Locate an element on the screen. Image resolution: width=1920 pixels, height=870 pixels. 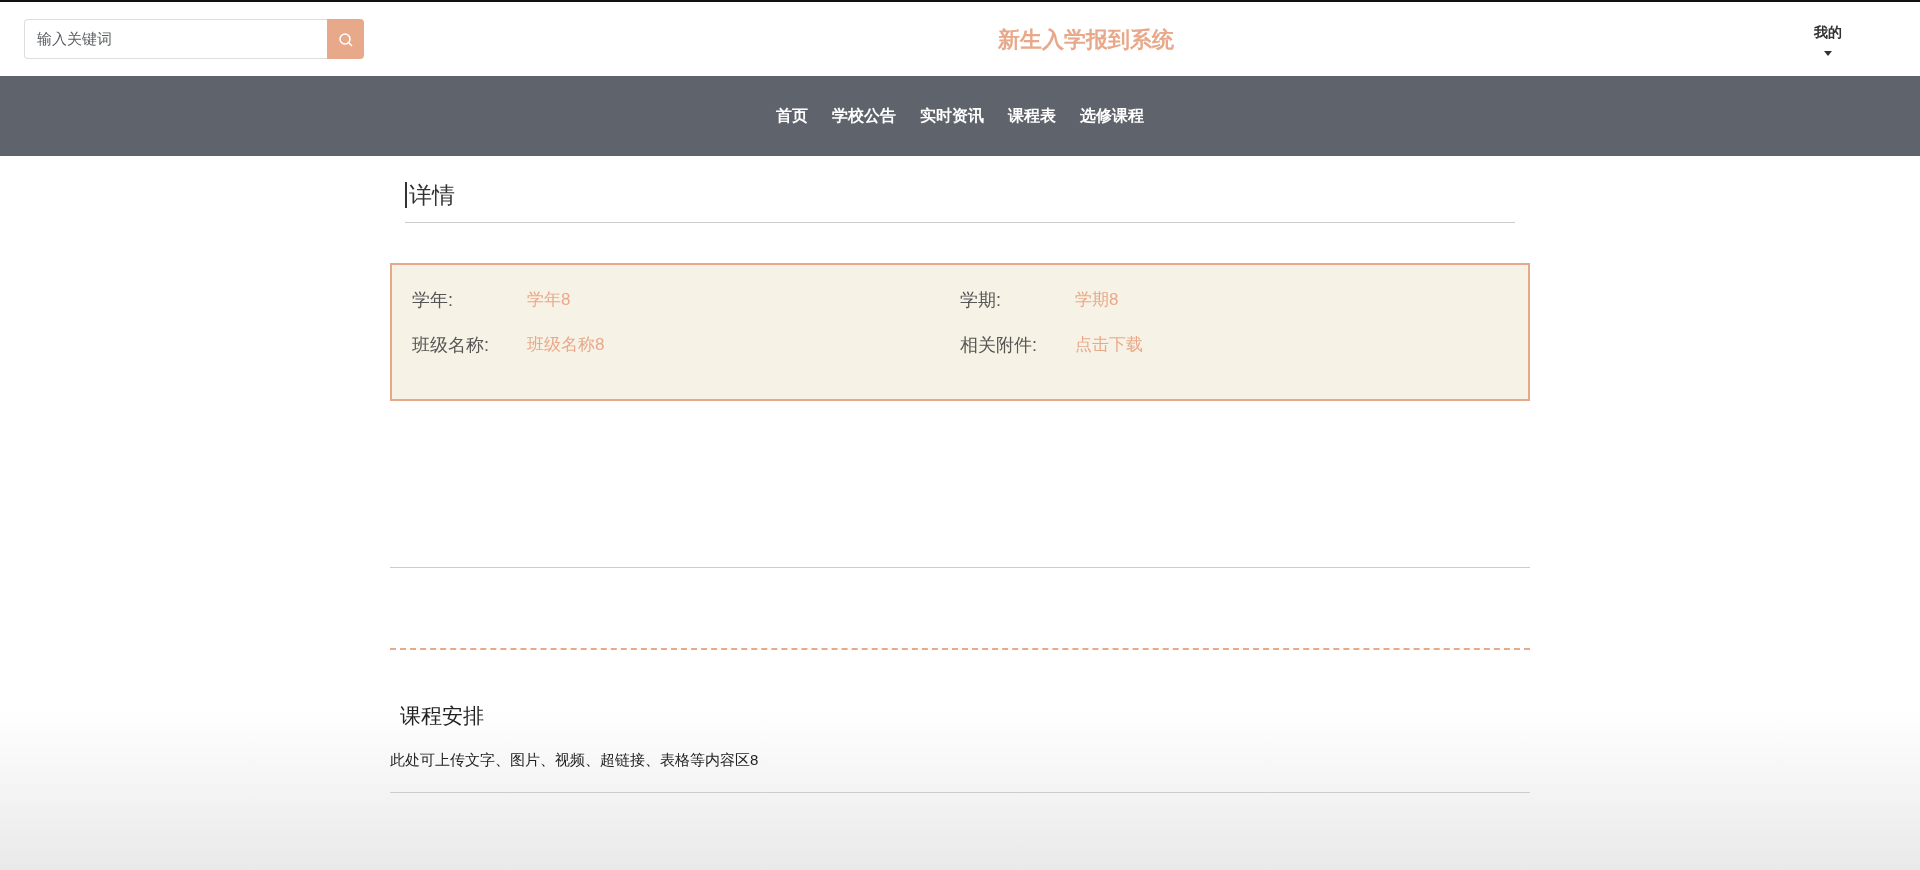
search-button is located at coordinates (345, 39).